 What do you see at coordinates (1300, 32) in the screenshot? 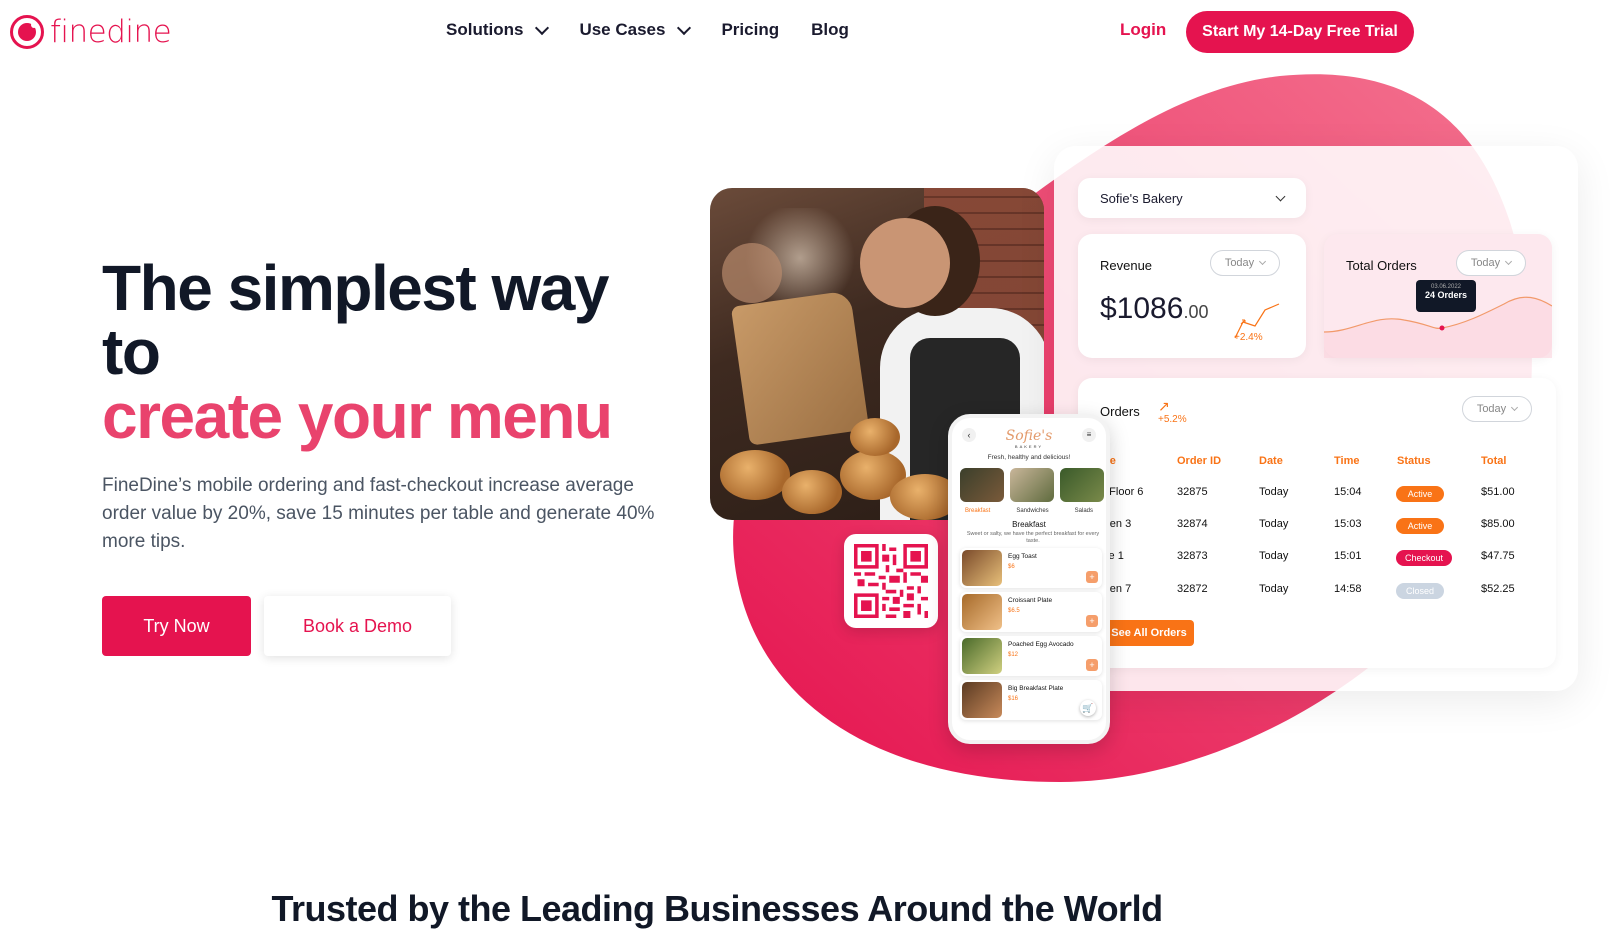
I see `start-trial-button: Start My 14-Day Free Trial` at bounding box center [1300, 32].